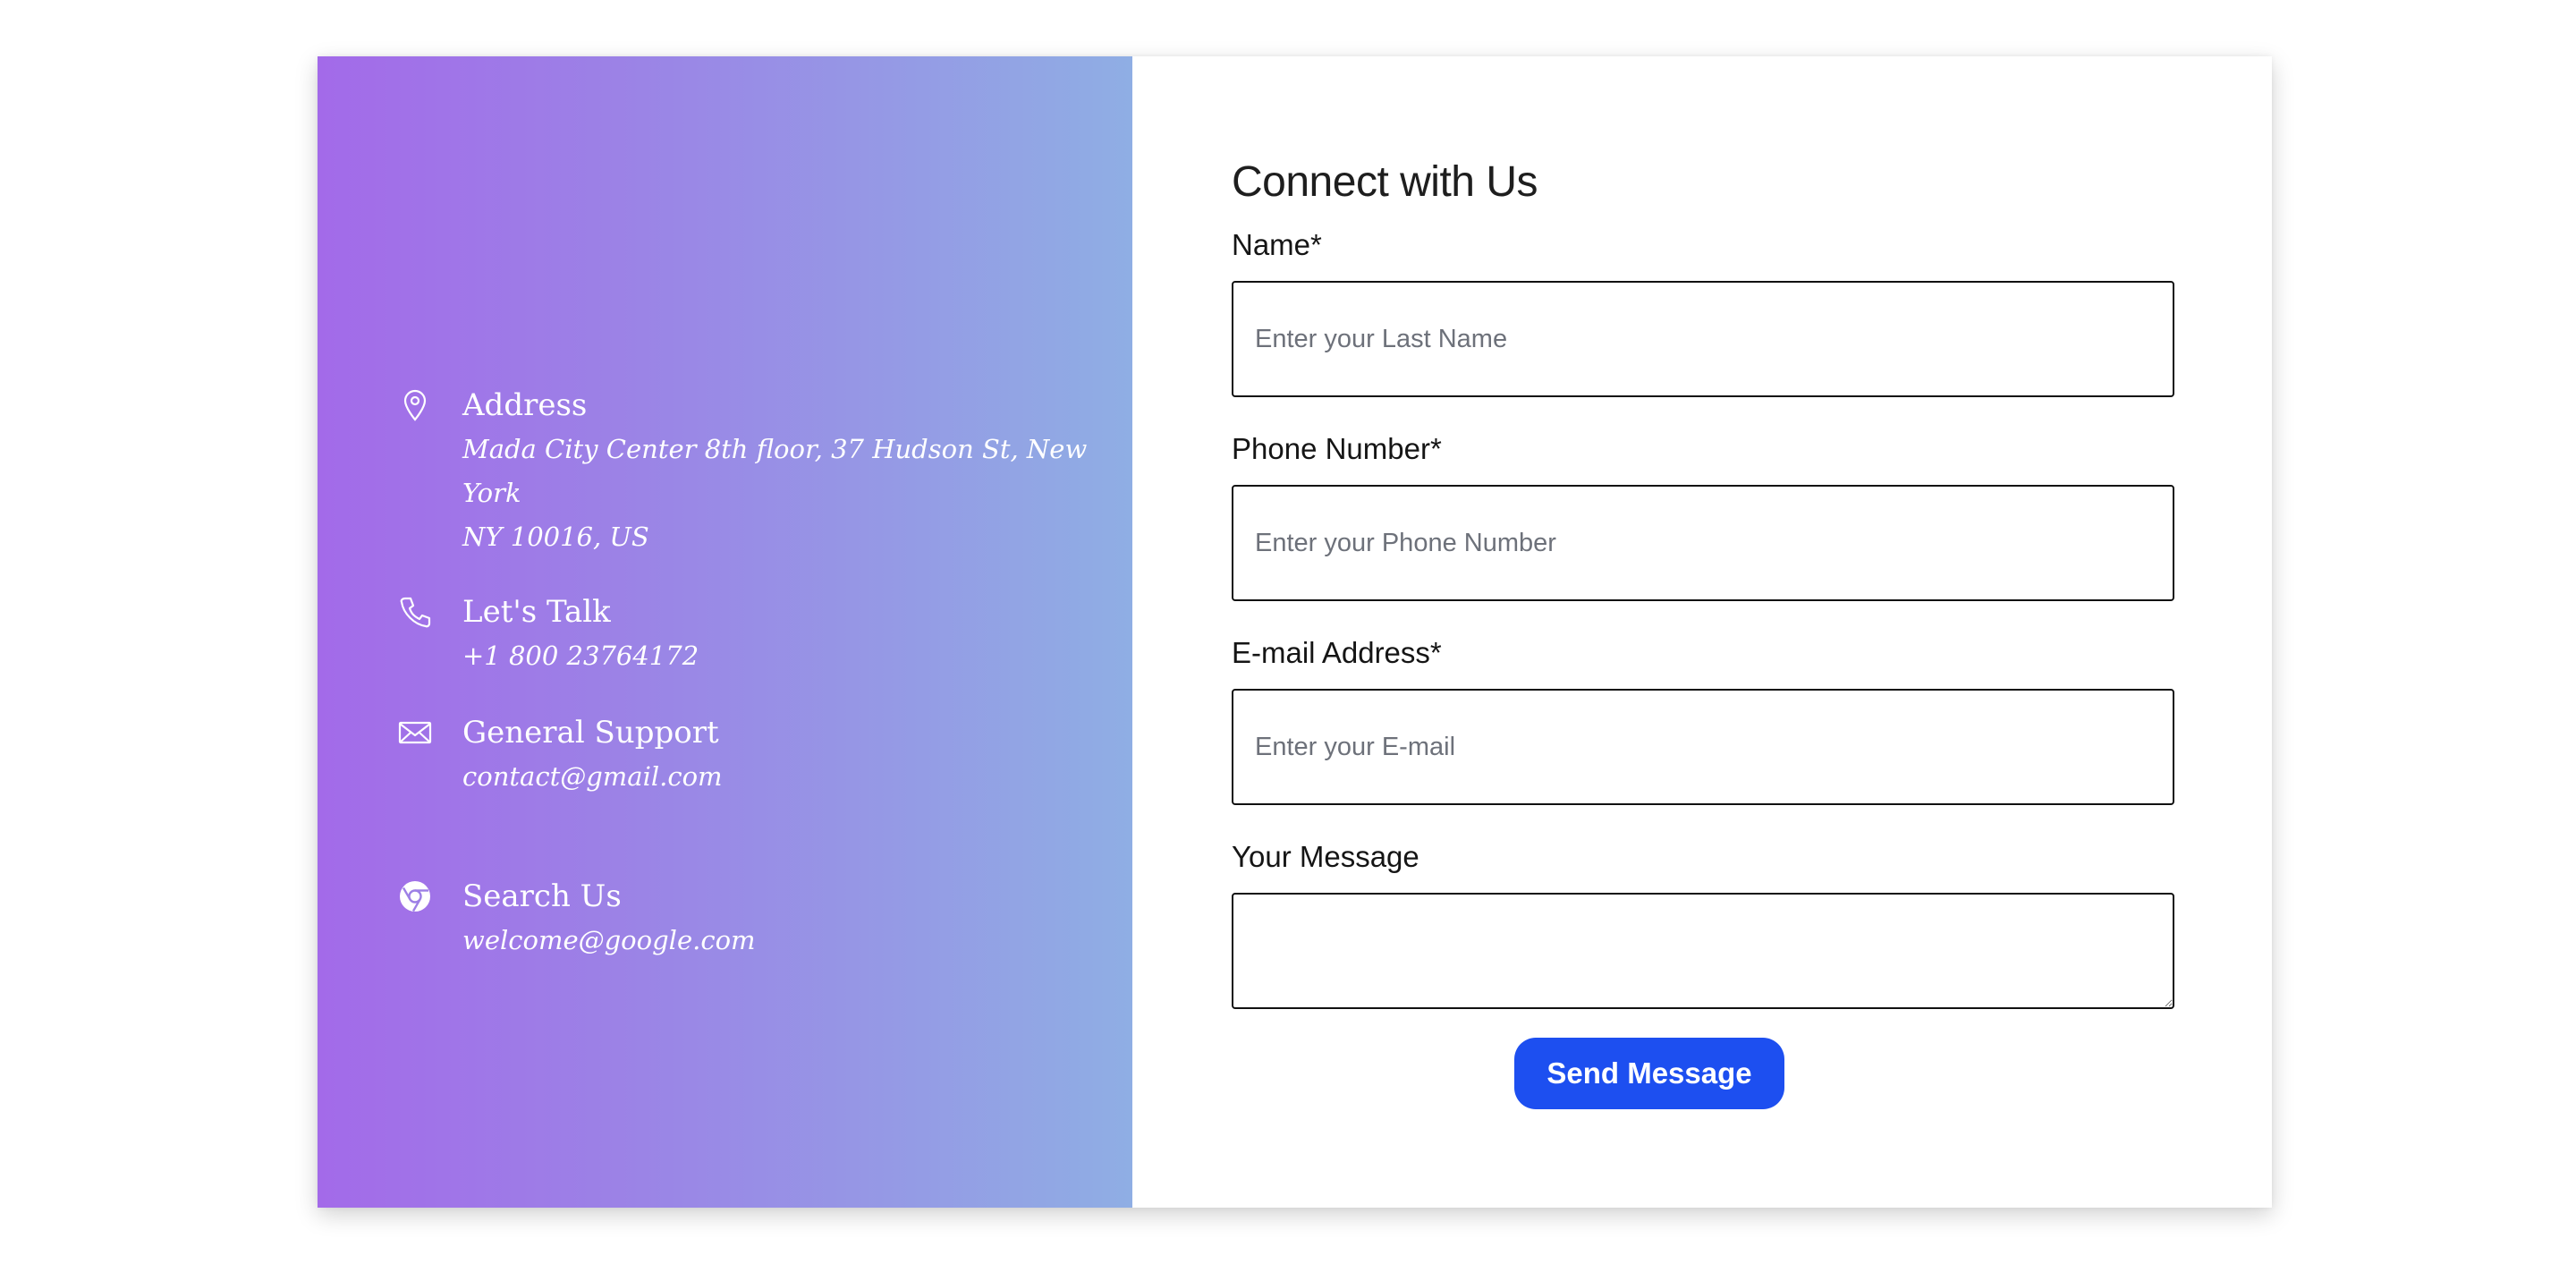 The width and height of the screenshot is (2576, 1281). I want to click on search-title: Search Us, so click(542, 896).